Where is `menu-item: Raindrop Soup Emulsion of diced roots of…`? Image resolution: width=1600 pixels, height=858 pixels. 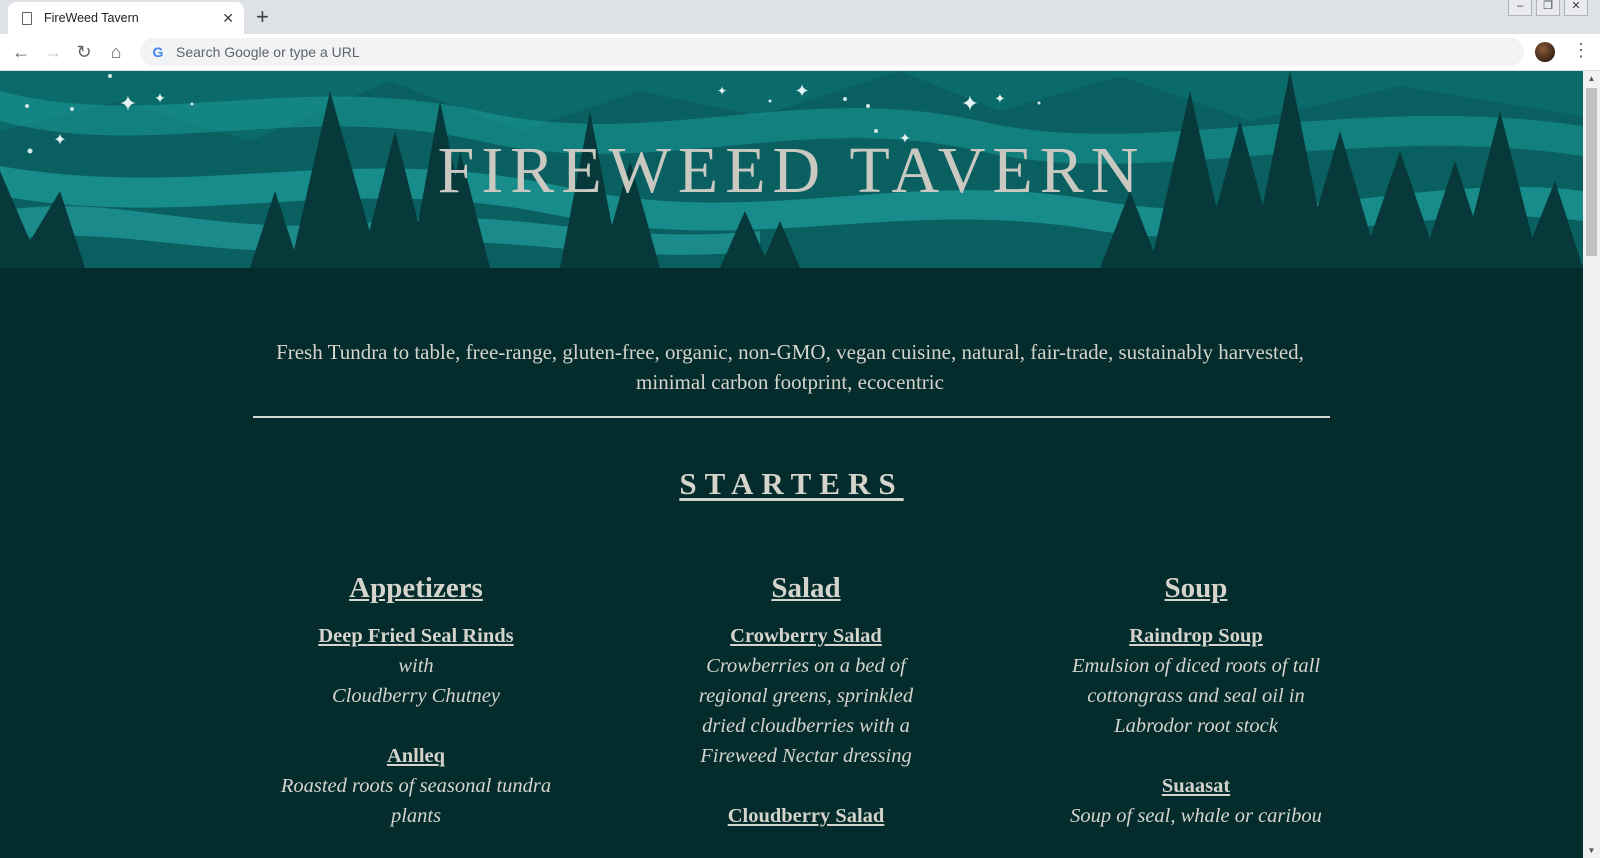
menu-item: Raindrop Soup Emulsion of diced roots of… is located at coordinates (1196, 681).